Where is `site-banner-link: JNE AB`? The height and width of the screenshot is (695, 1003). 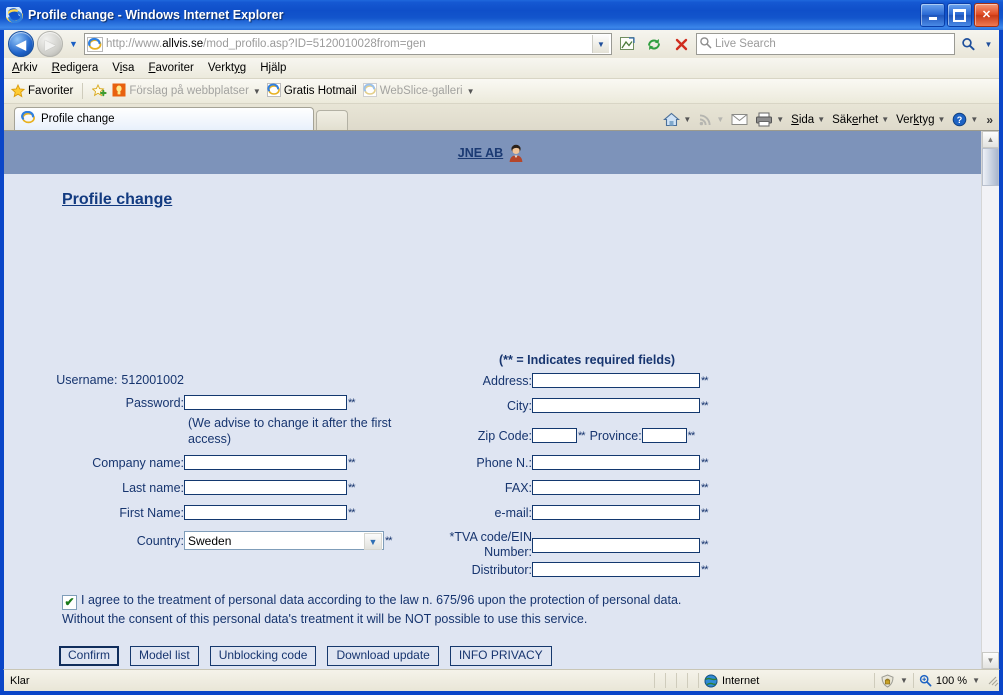 site-banner-link: JNE AB is located at coordinates (480, 153).